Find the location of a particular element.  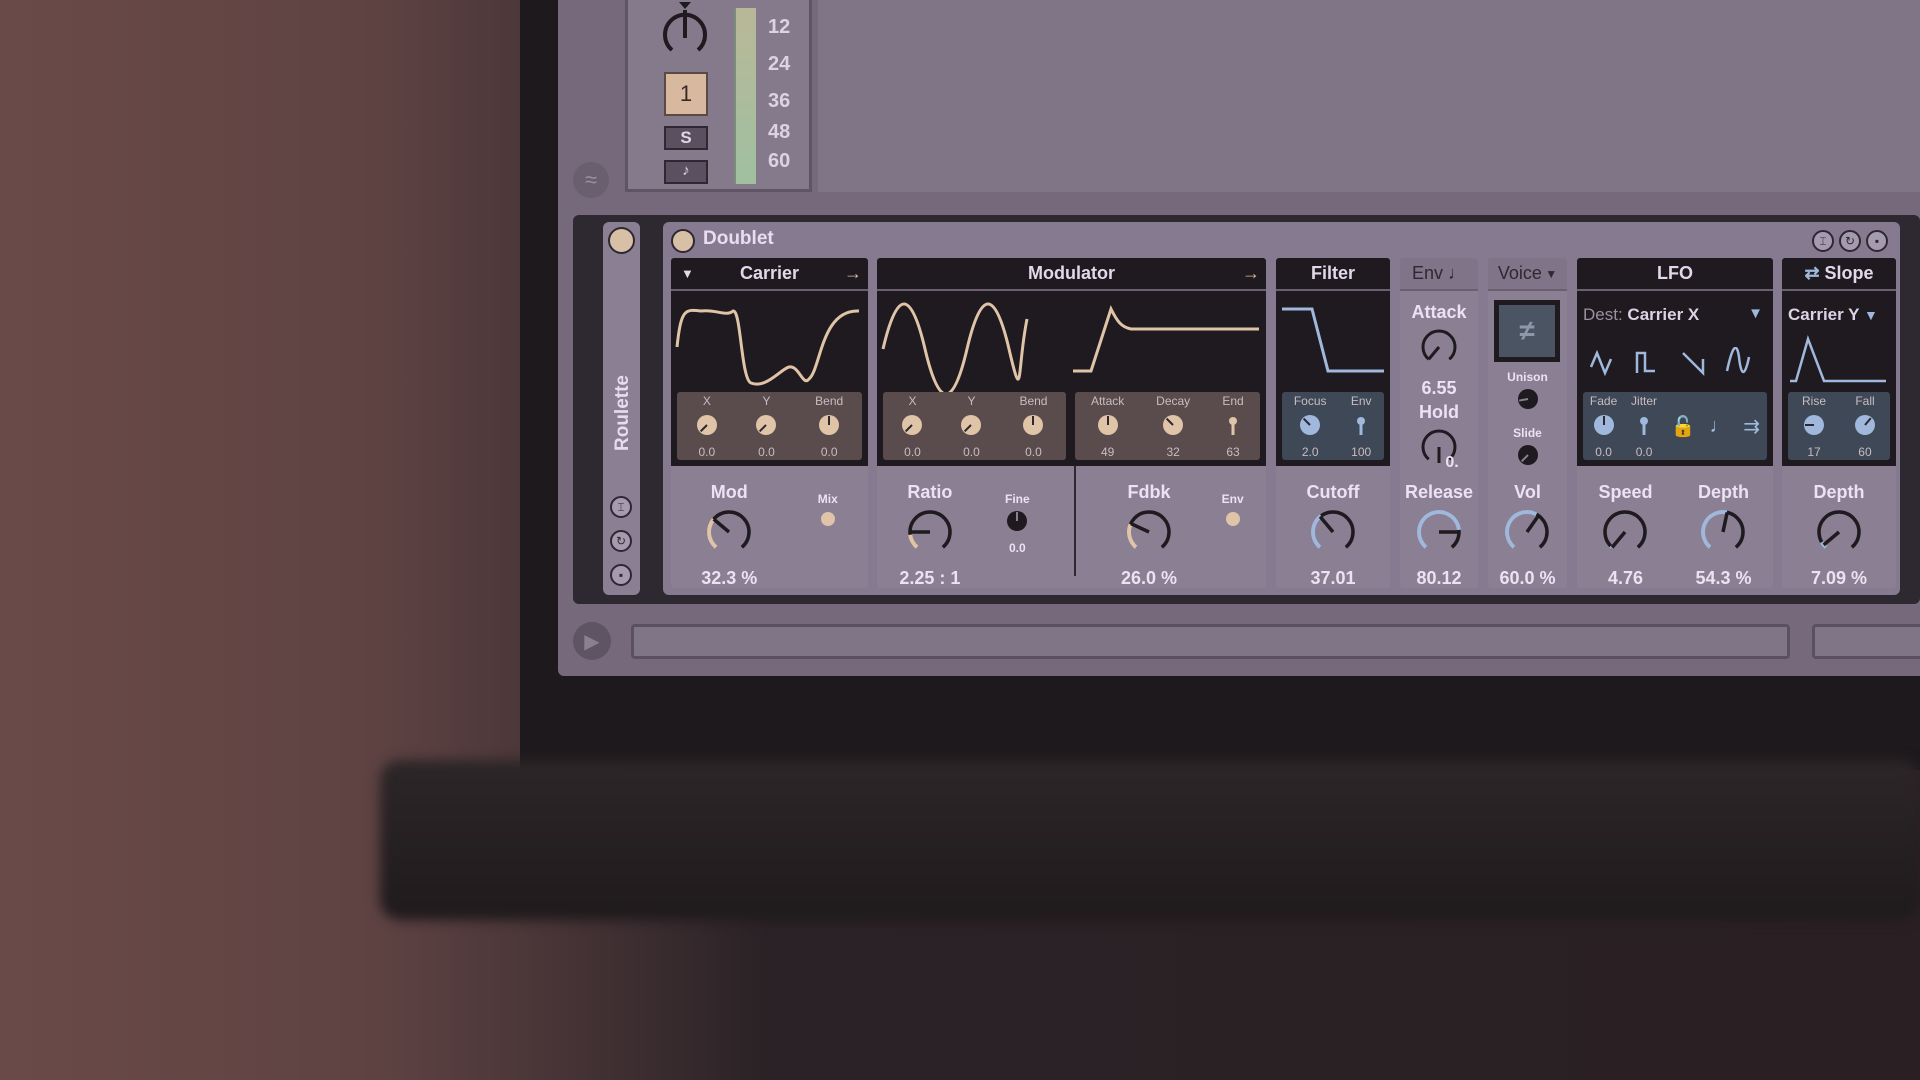

knob-value: 7.09 % is located at coordinates (1839, 578).